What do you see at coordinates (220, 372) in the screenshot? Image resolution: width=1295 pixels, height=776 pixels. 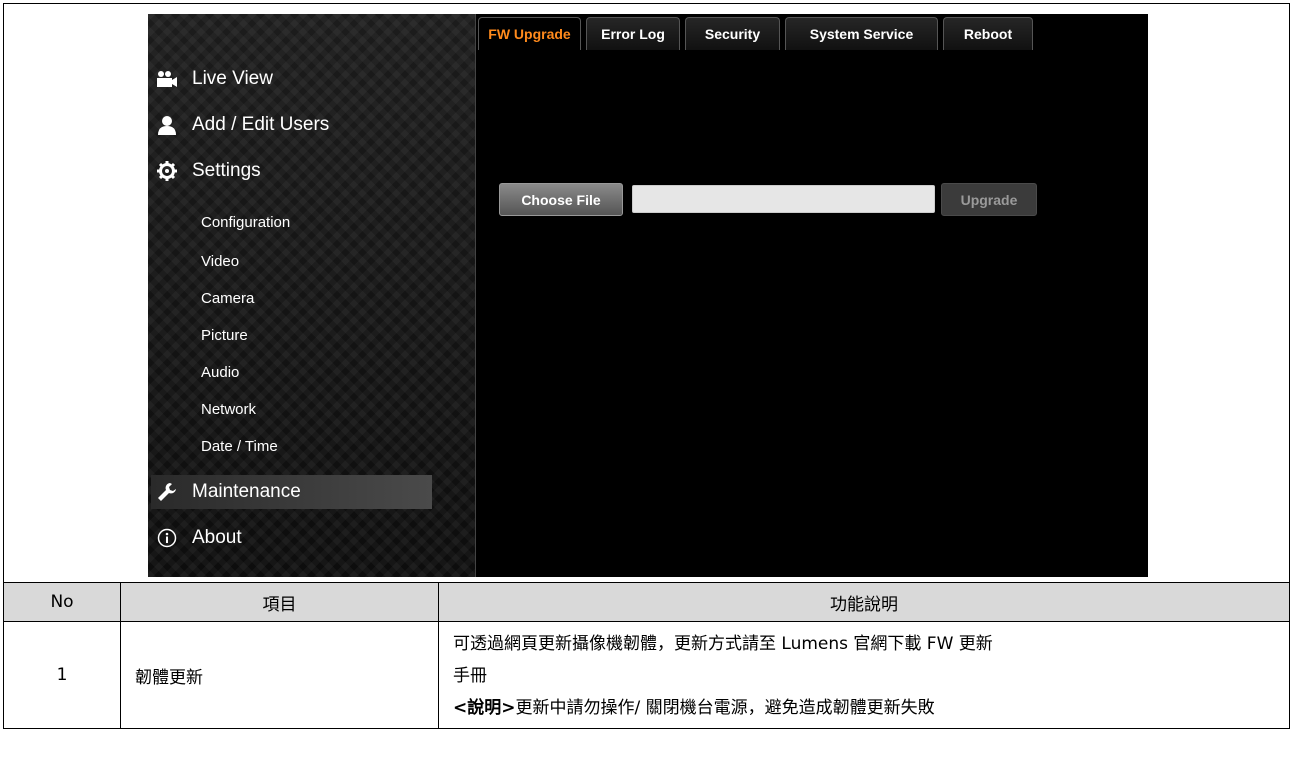 I see `sidebar-subitem-audio: Audio` at bounding box center [220, 372].